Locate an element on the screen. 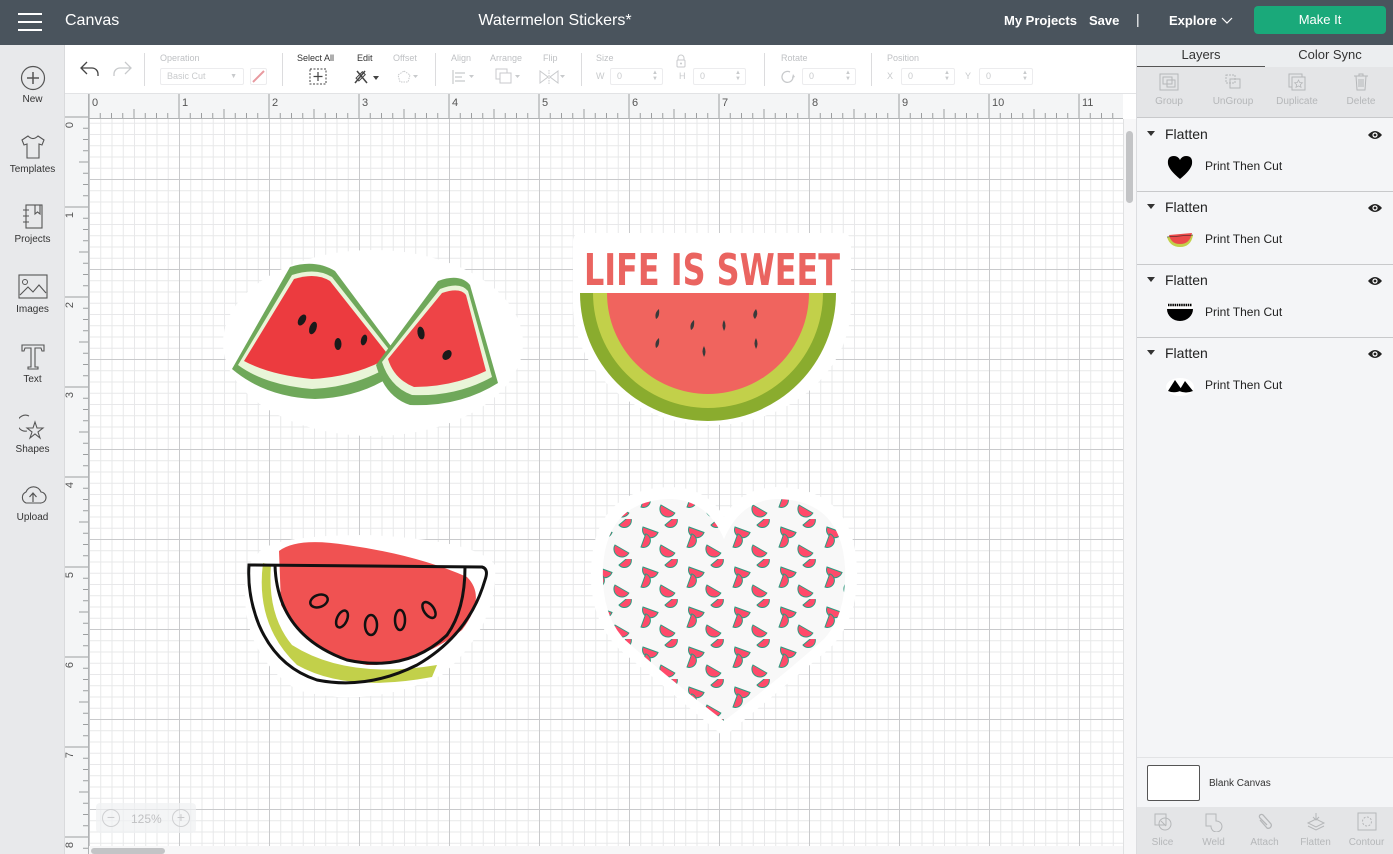 This screenshot has width=1393, height=854. horizontal-scroll-thumb is located at coordinates (128, 851).